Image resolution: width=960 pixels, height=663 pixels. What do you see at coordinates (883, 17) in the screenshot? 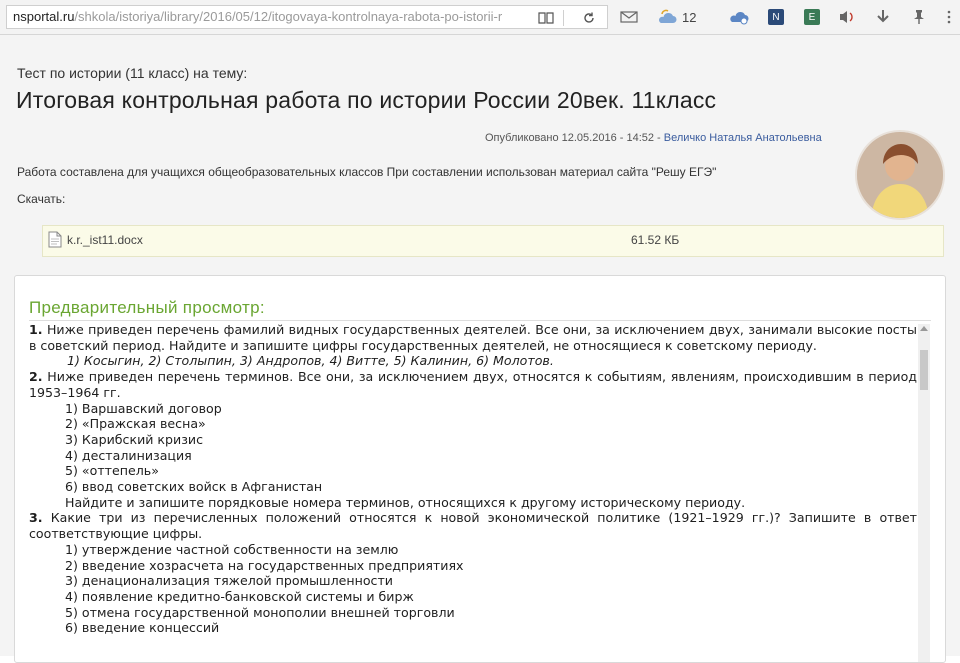
I see `download-arrow-icon` at bounding box center [883, 17].